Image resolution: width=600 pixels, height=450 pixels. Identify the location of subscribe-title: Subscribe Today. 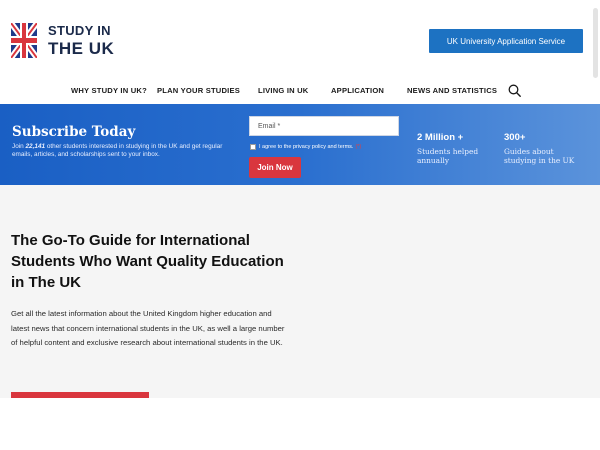
(74, 132).